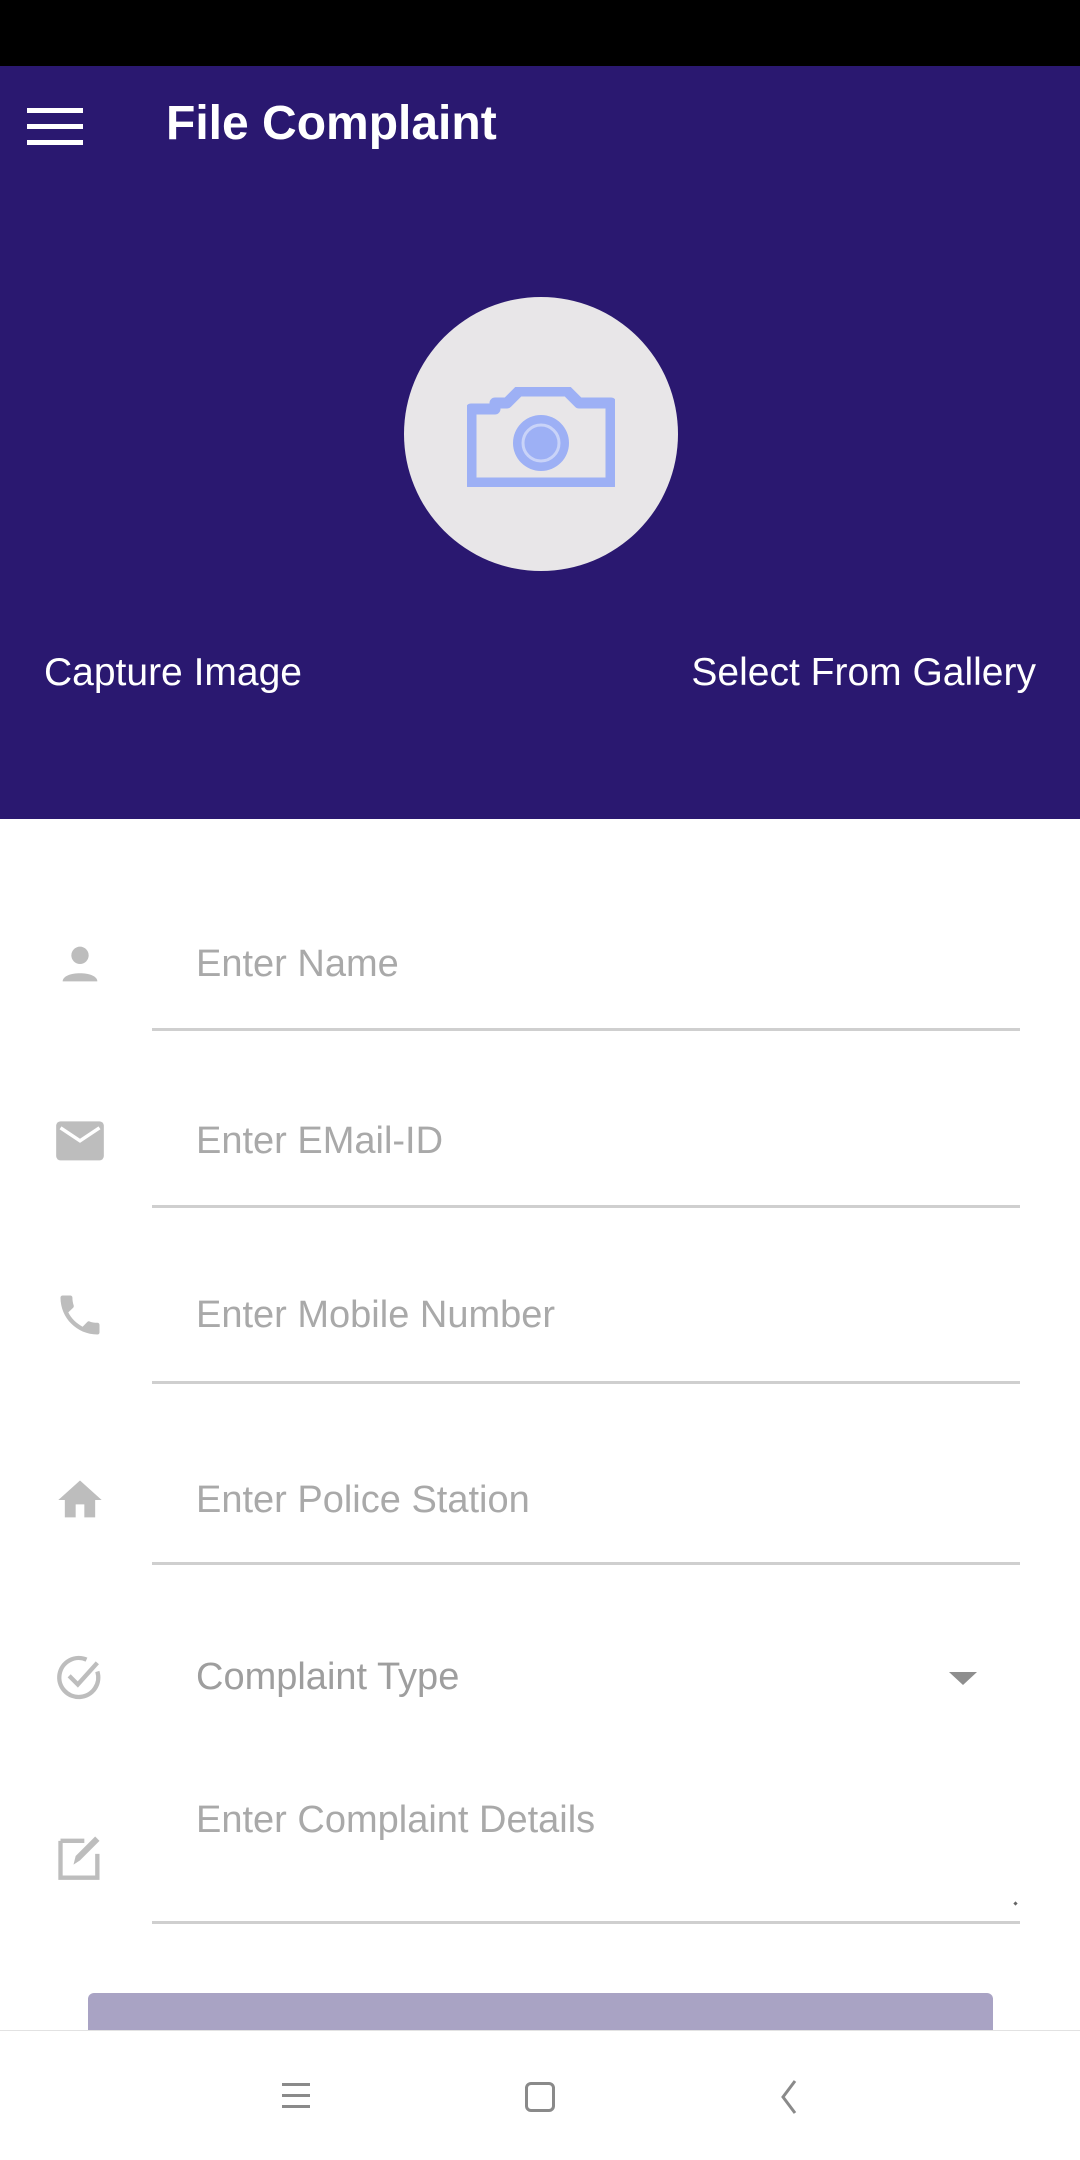 The height and width of the screenshot is (2160, 1080). I want to click on back-icon, so click(790, 2097).